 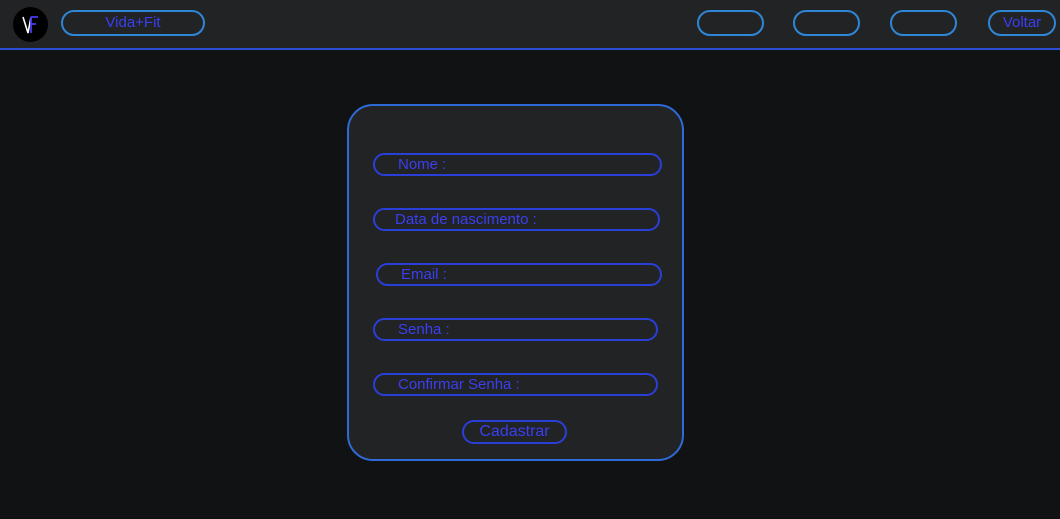 I want to click on top-navbar: Vida+Fit Voltar, so click(x=530, y=25).